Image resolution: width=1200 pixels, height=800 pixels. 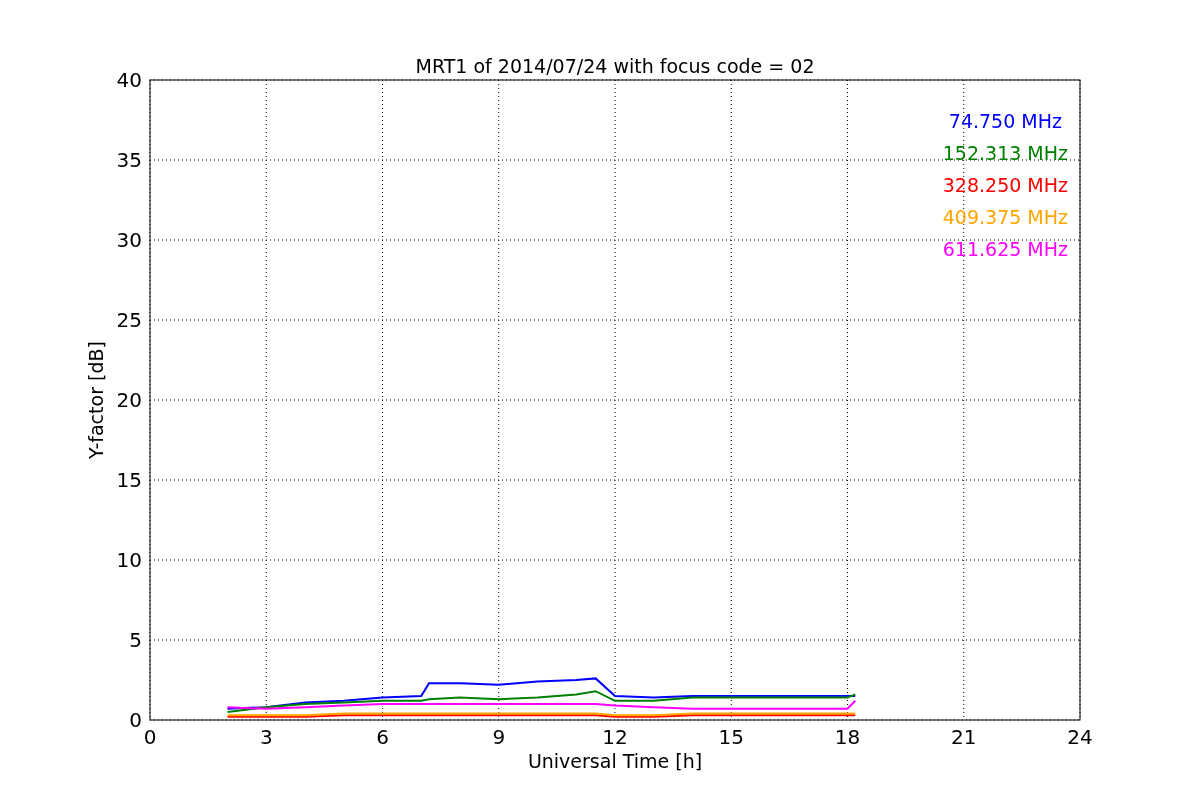 I want to click on x-tick-label: 3, so click(x=266, y=737).